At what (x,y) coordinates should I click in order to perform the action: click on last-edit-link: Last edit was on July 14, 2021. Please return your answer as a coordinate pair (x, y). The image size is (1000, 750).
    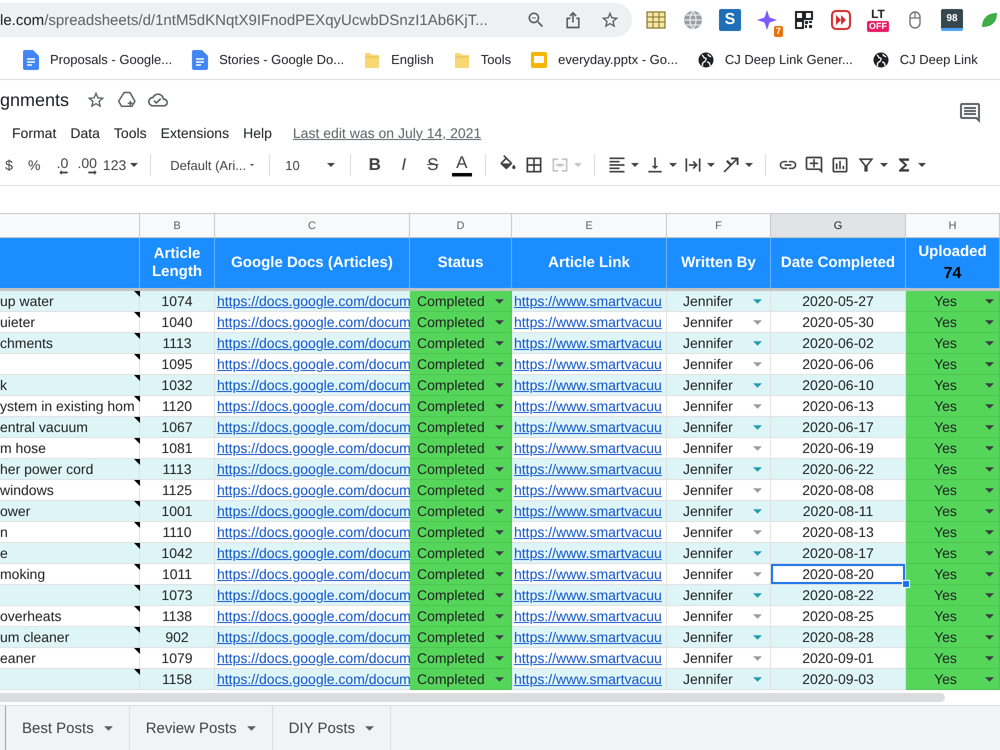
    Looking at the image, I should click on (387, 132).